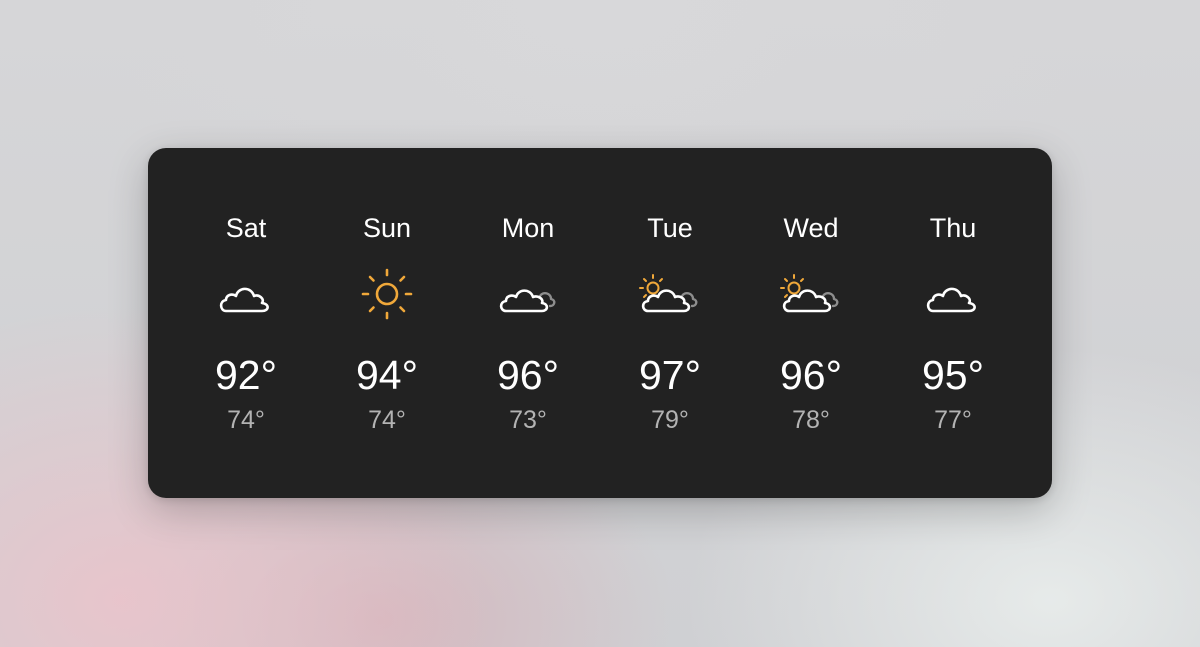 The image size is (1200, 647). I want to click on forecast-day-sat: Sat 92° 74°, so click(246, 323).